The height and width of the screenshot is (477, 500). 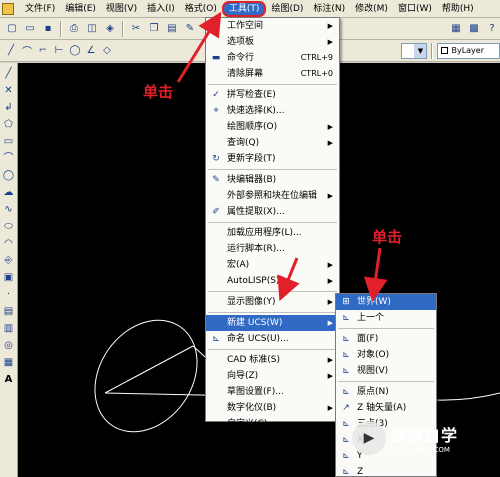 What do you see at coordinates (386, 318) in the screenshot?
I see `submenu-item-previous: ⊾ 上一个` at bounding box center [386, 318].